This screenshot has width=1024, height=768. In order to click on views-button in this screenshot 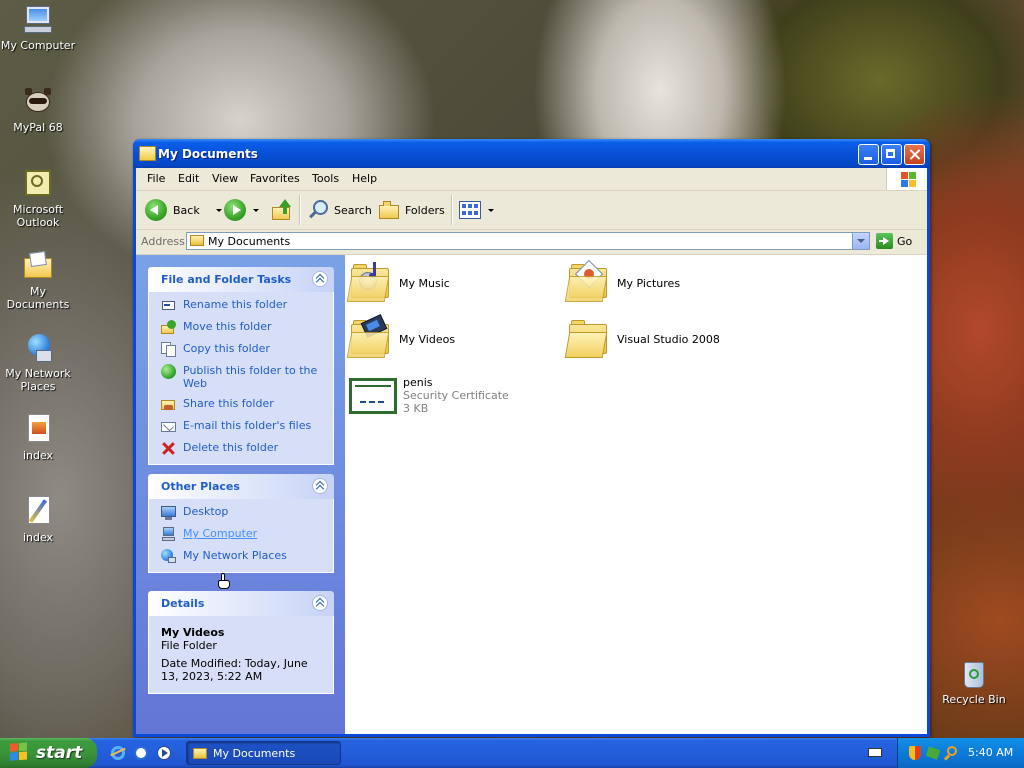, I will do `click(476, 210)`.